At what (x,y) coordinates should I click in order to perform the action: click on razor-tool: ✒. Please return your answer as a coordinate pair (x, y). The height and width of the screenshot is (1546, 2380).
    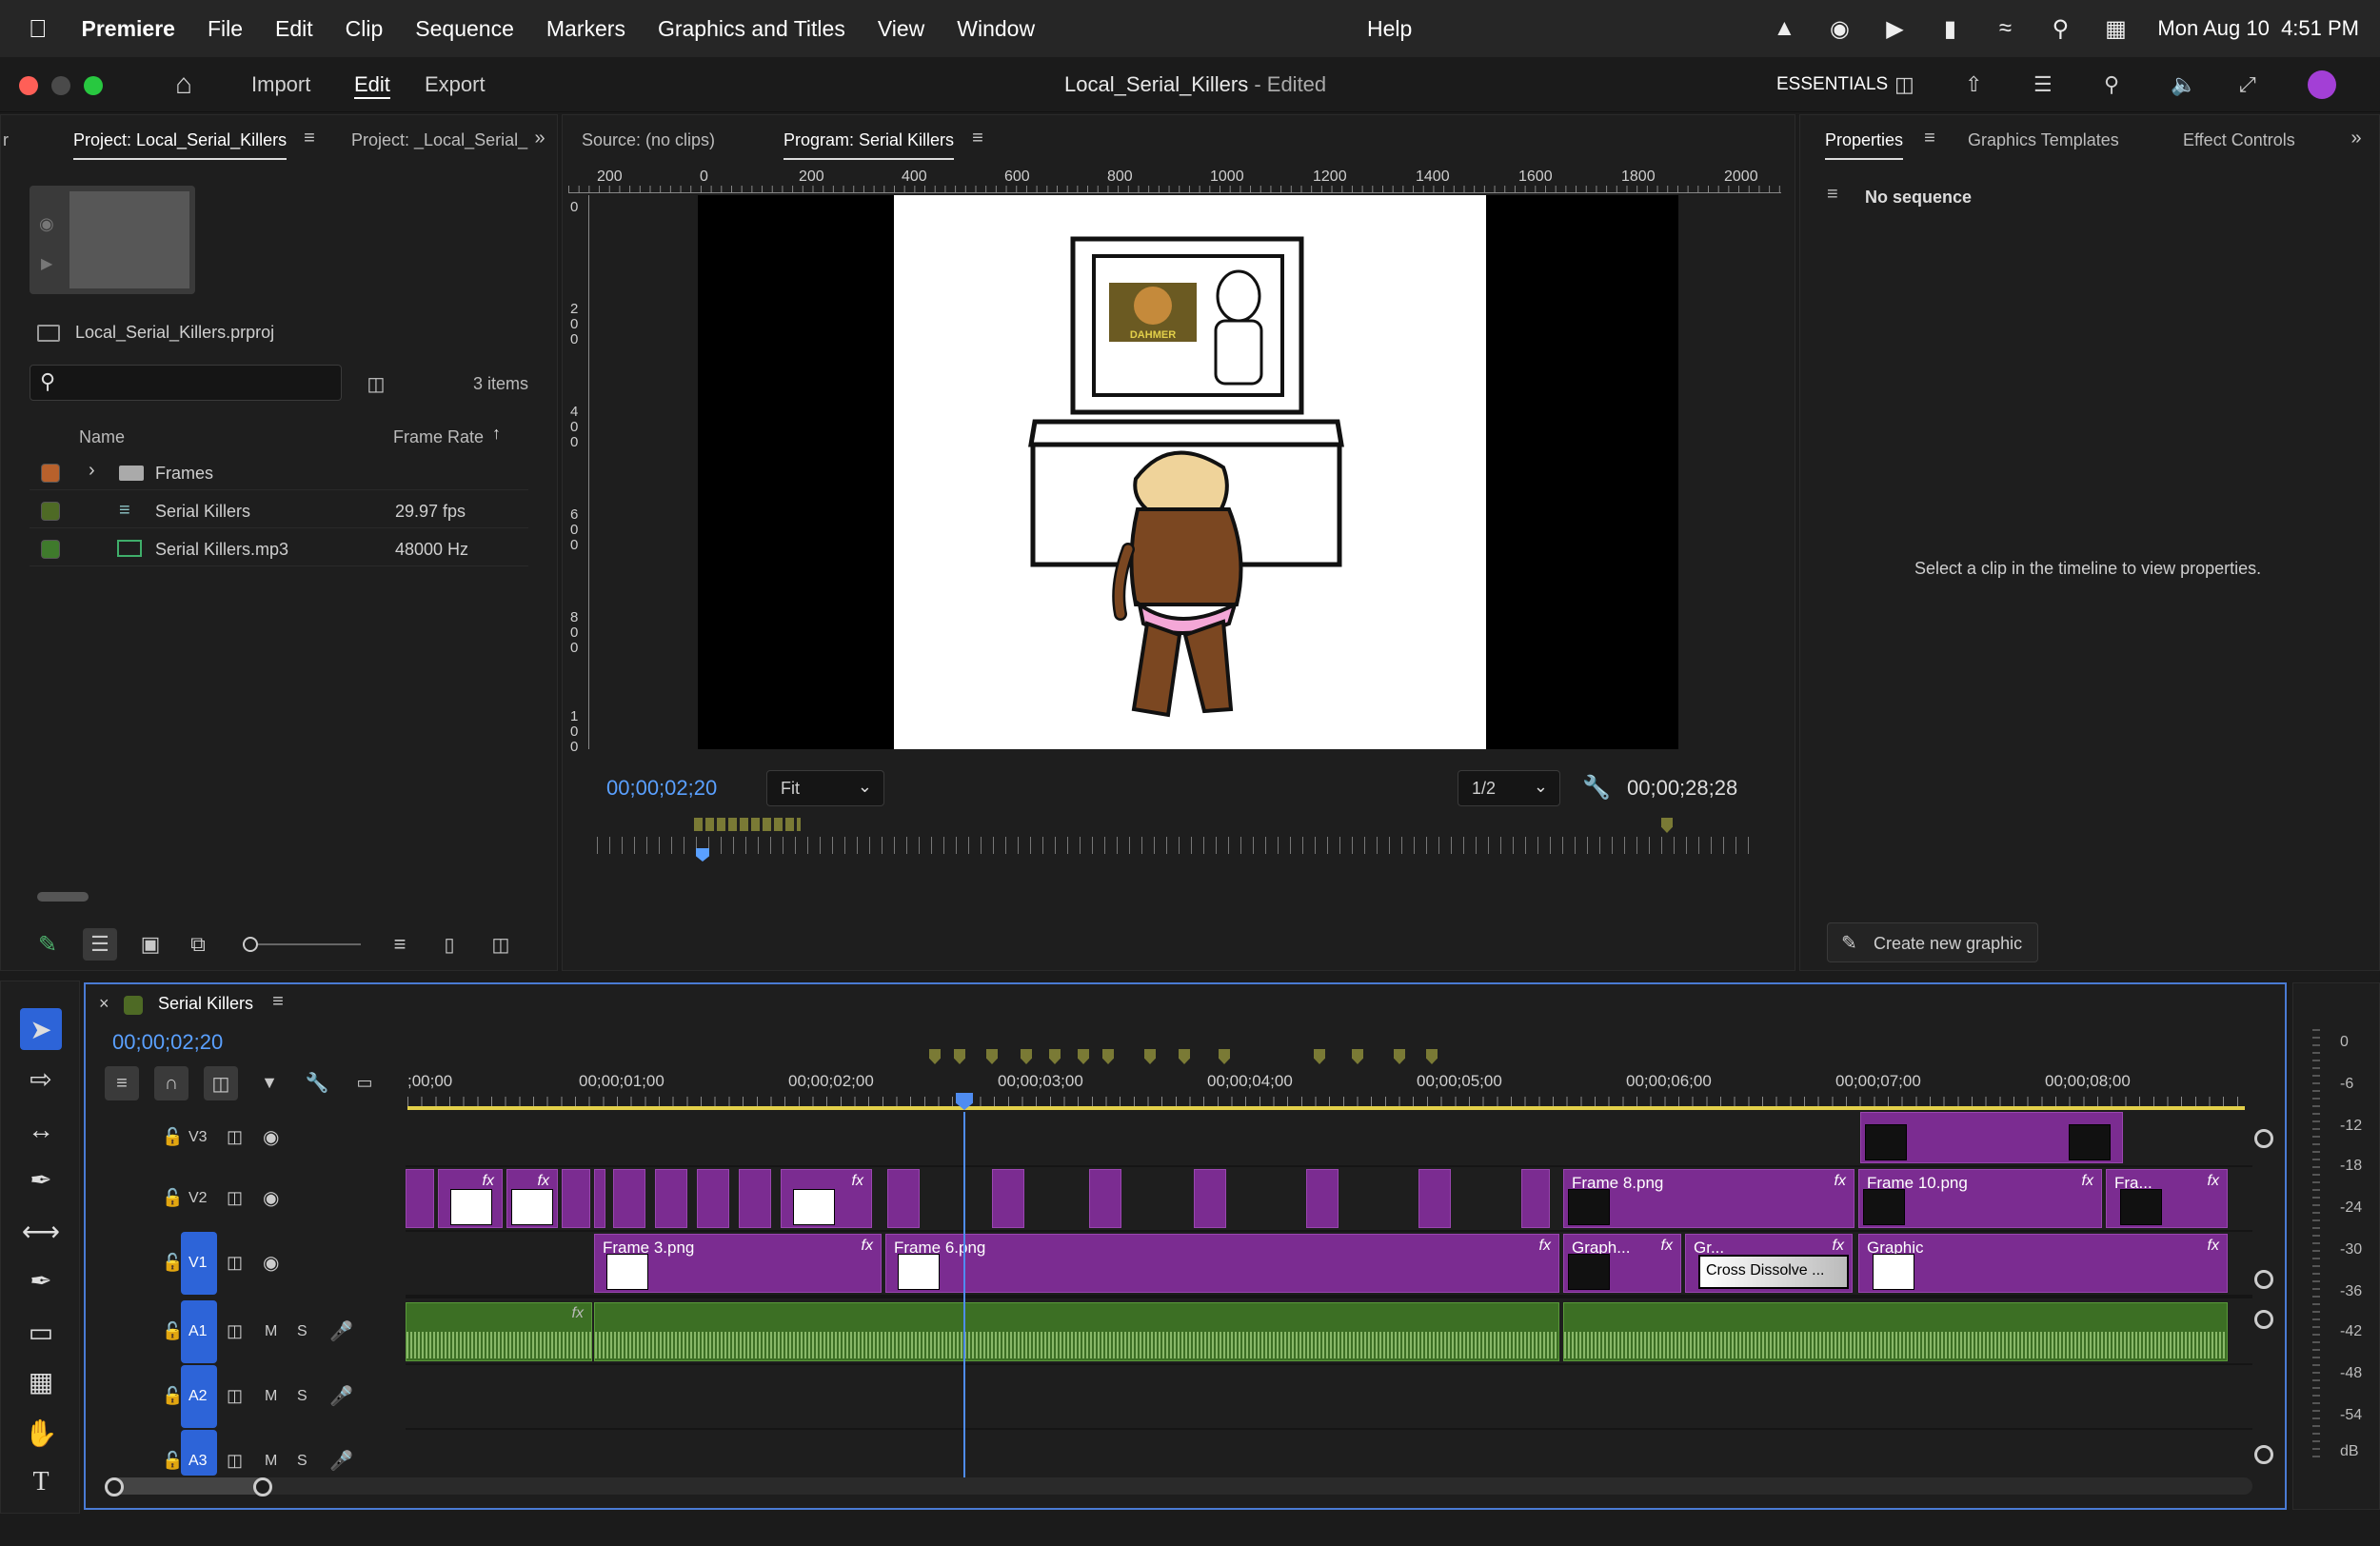
    Looking at the image, I should click on (41, 1179).